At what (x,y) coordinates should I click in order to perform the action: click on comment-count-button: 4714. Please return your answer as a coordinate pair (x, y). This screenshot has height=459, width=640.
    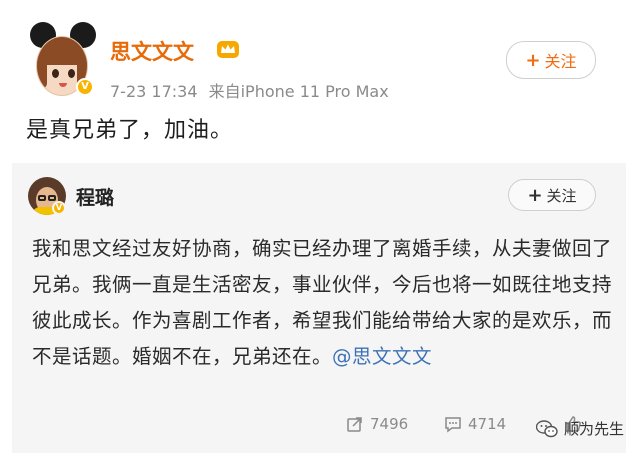
    Looking at the image, I should click on (475, 424).